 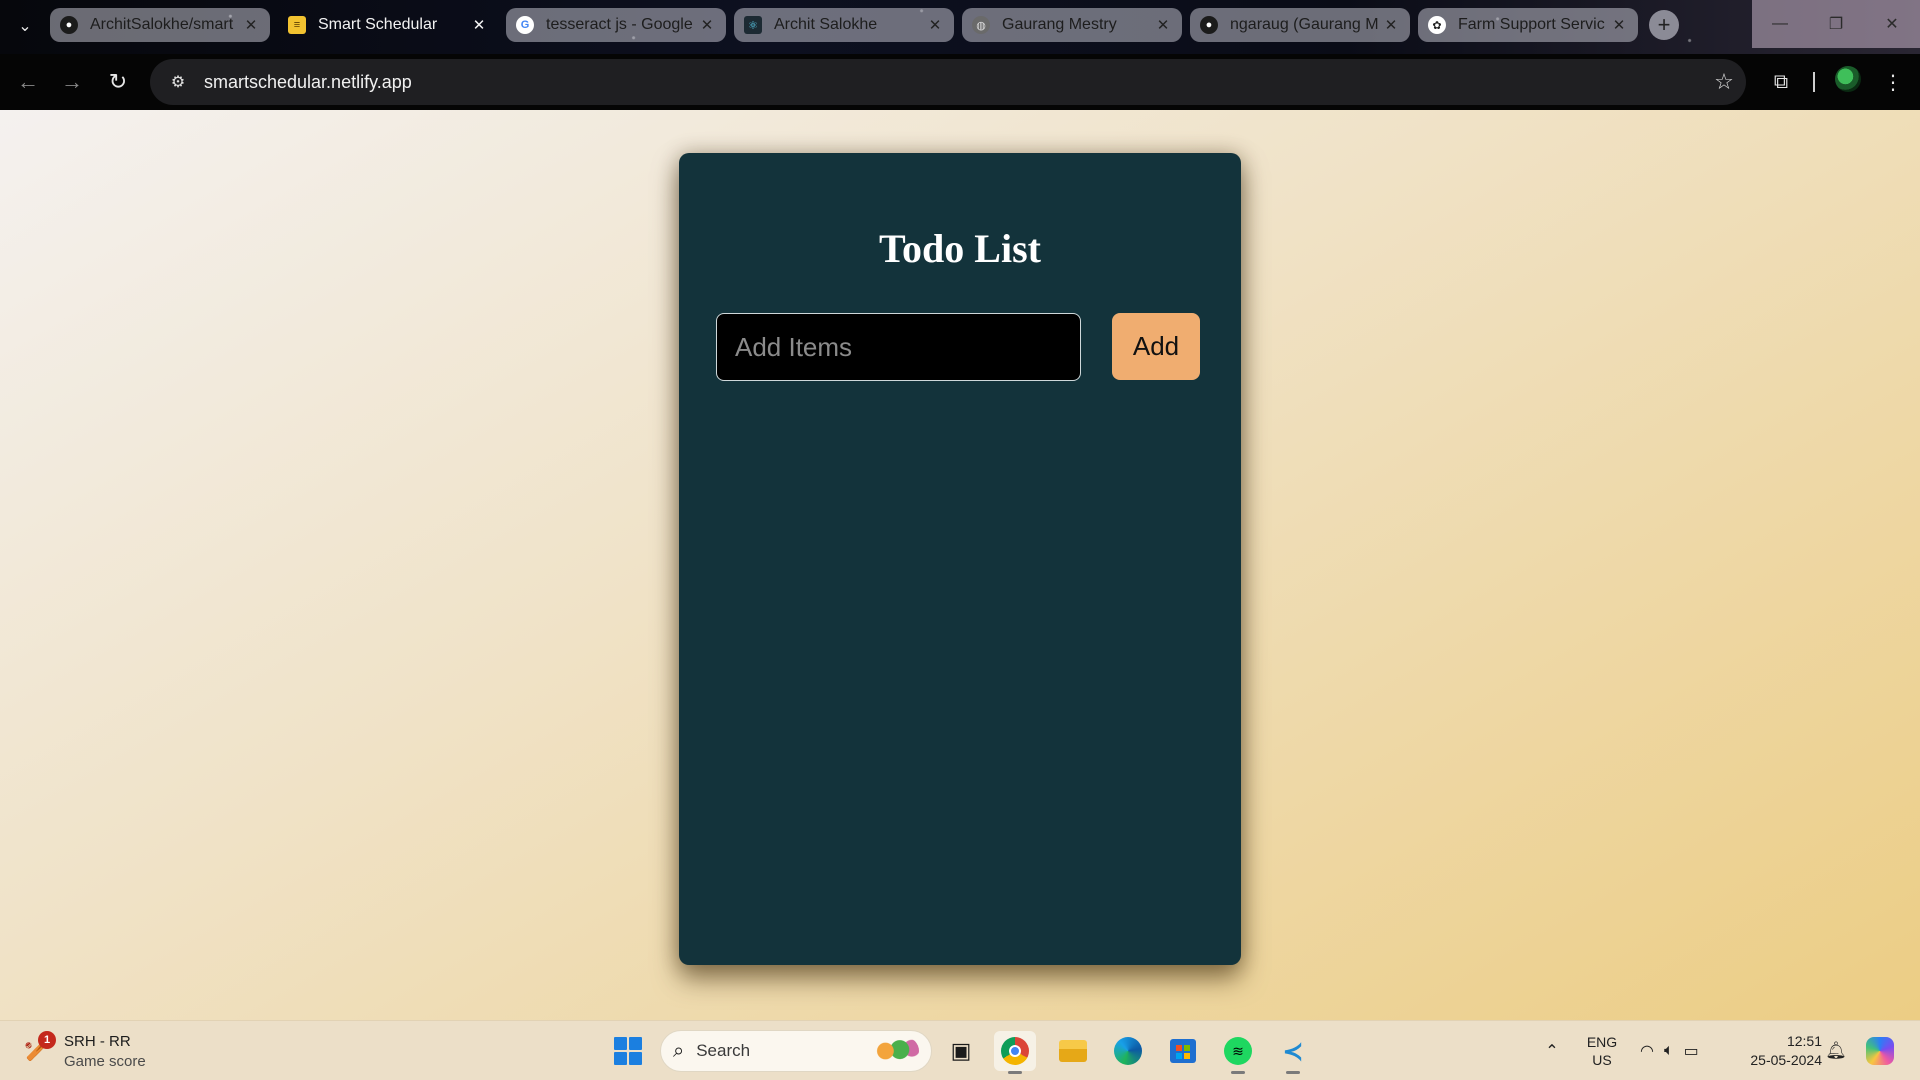 I want to click on notification-bell-icon: 🔔︎, so click(x=1836, y=1050).